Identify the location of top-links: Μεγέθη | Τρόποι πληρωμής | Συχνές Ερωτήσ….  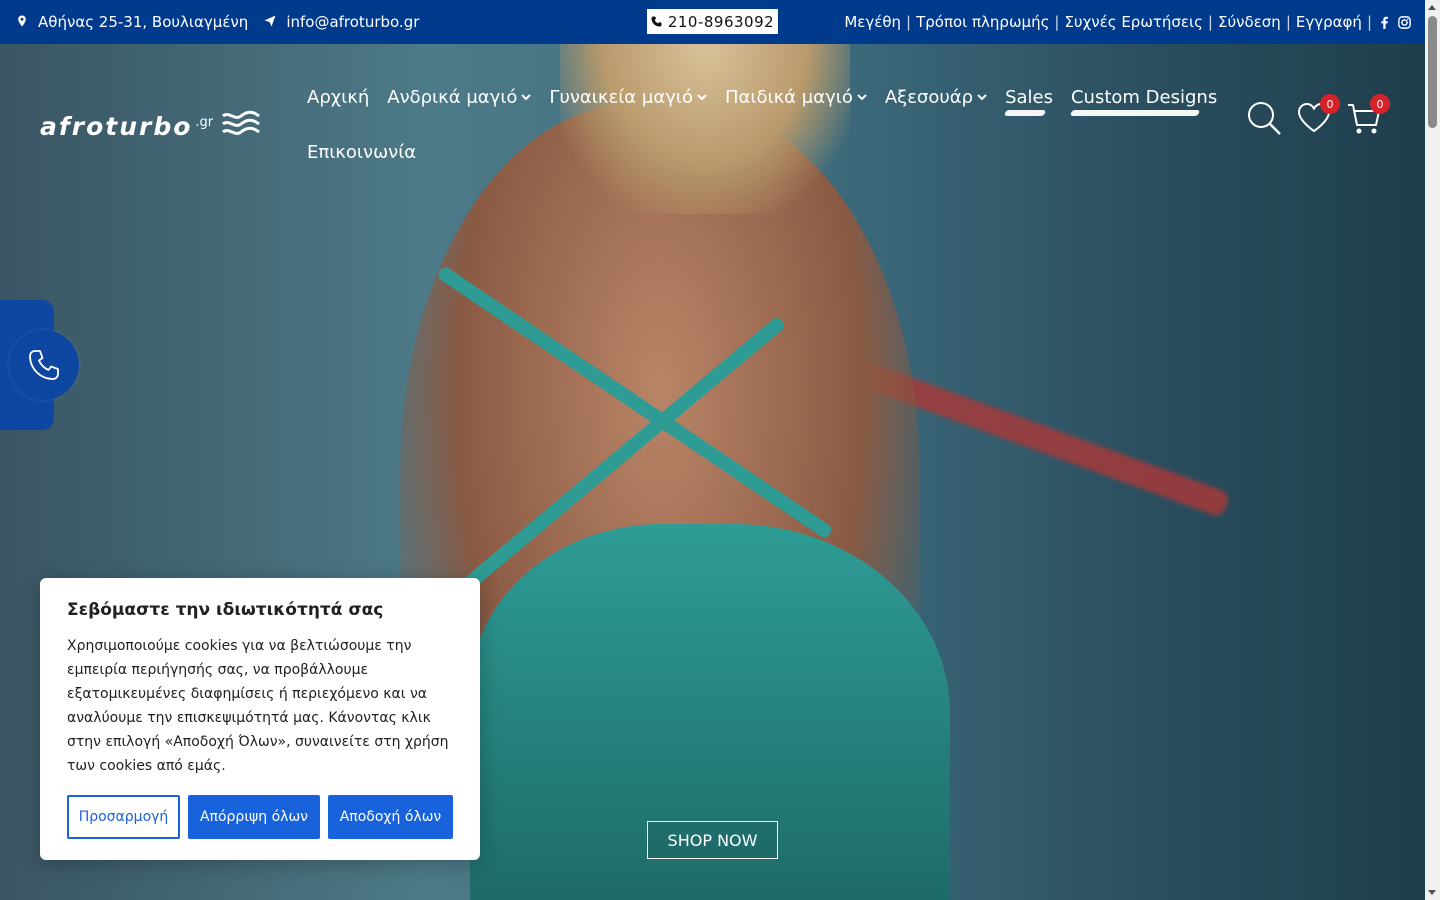
(1127, 22).